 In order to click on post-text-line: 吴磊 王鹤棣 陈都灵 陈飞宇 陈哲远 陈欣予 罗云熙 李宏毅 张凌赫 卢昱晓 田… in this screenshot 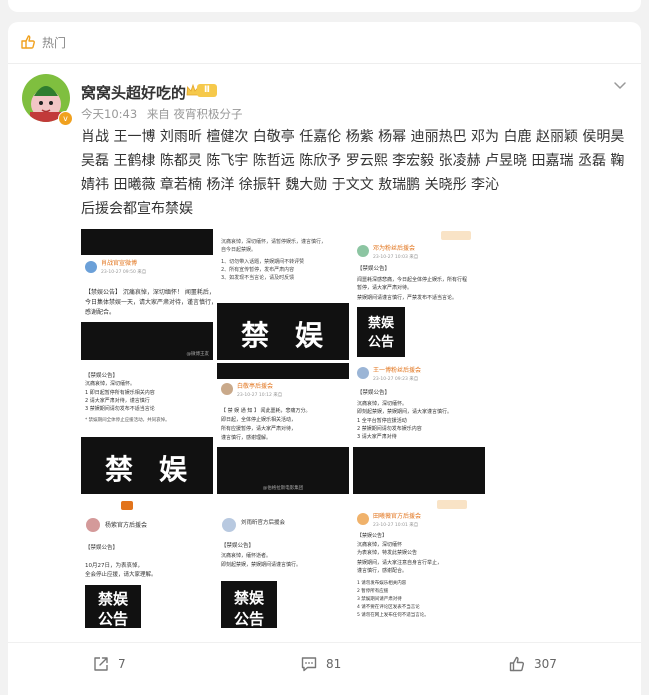, I will do `click(353, 161)`.